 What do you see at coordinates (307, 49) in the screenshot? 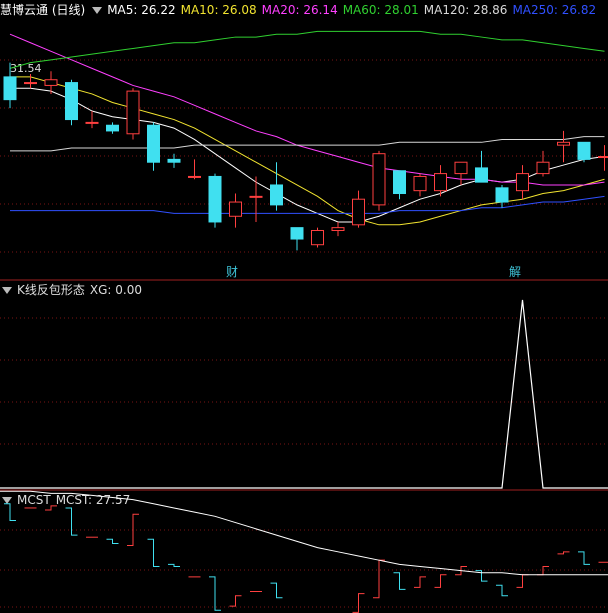
I see `ma60-line` at bounding box center [307, 49].